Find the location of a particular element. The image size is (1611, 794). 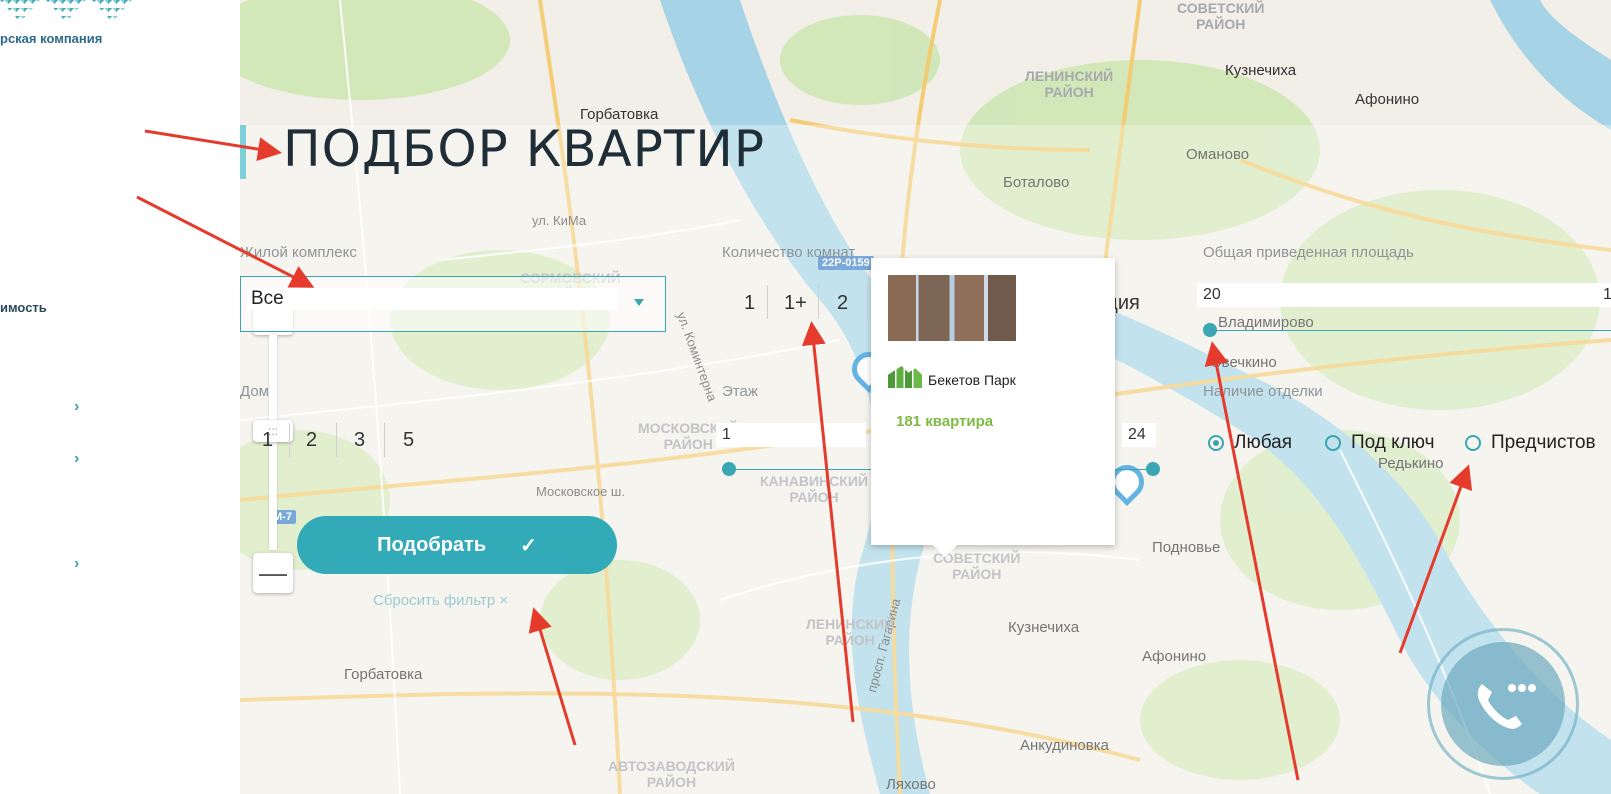

page-title: ПОДБОР КВАРТИР is located at coordinates (524, 149).